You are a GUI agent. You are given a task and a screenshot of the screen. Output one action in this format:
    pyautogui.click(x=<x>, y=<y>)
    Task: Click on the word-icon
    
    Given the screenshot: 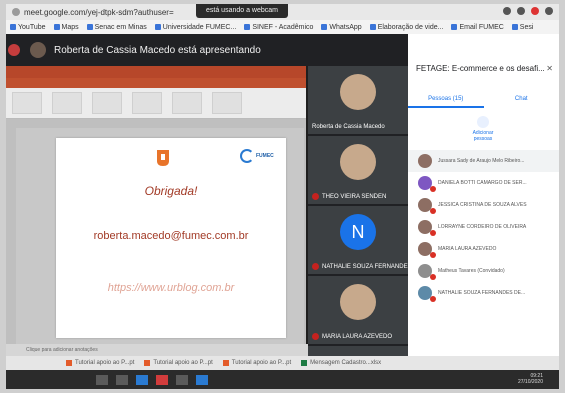 What is the action you would take?
    pyautogui.click(x=202, y=379)
    